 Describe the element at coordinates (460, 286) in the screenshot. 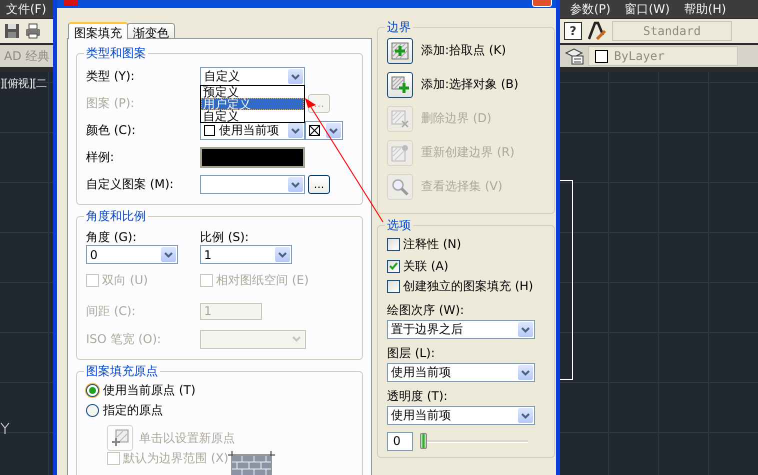

I see `checkbox: 创建独立的图案填充 (H)` at that location.